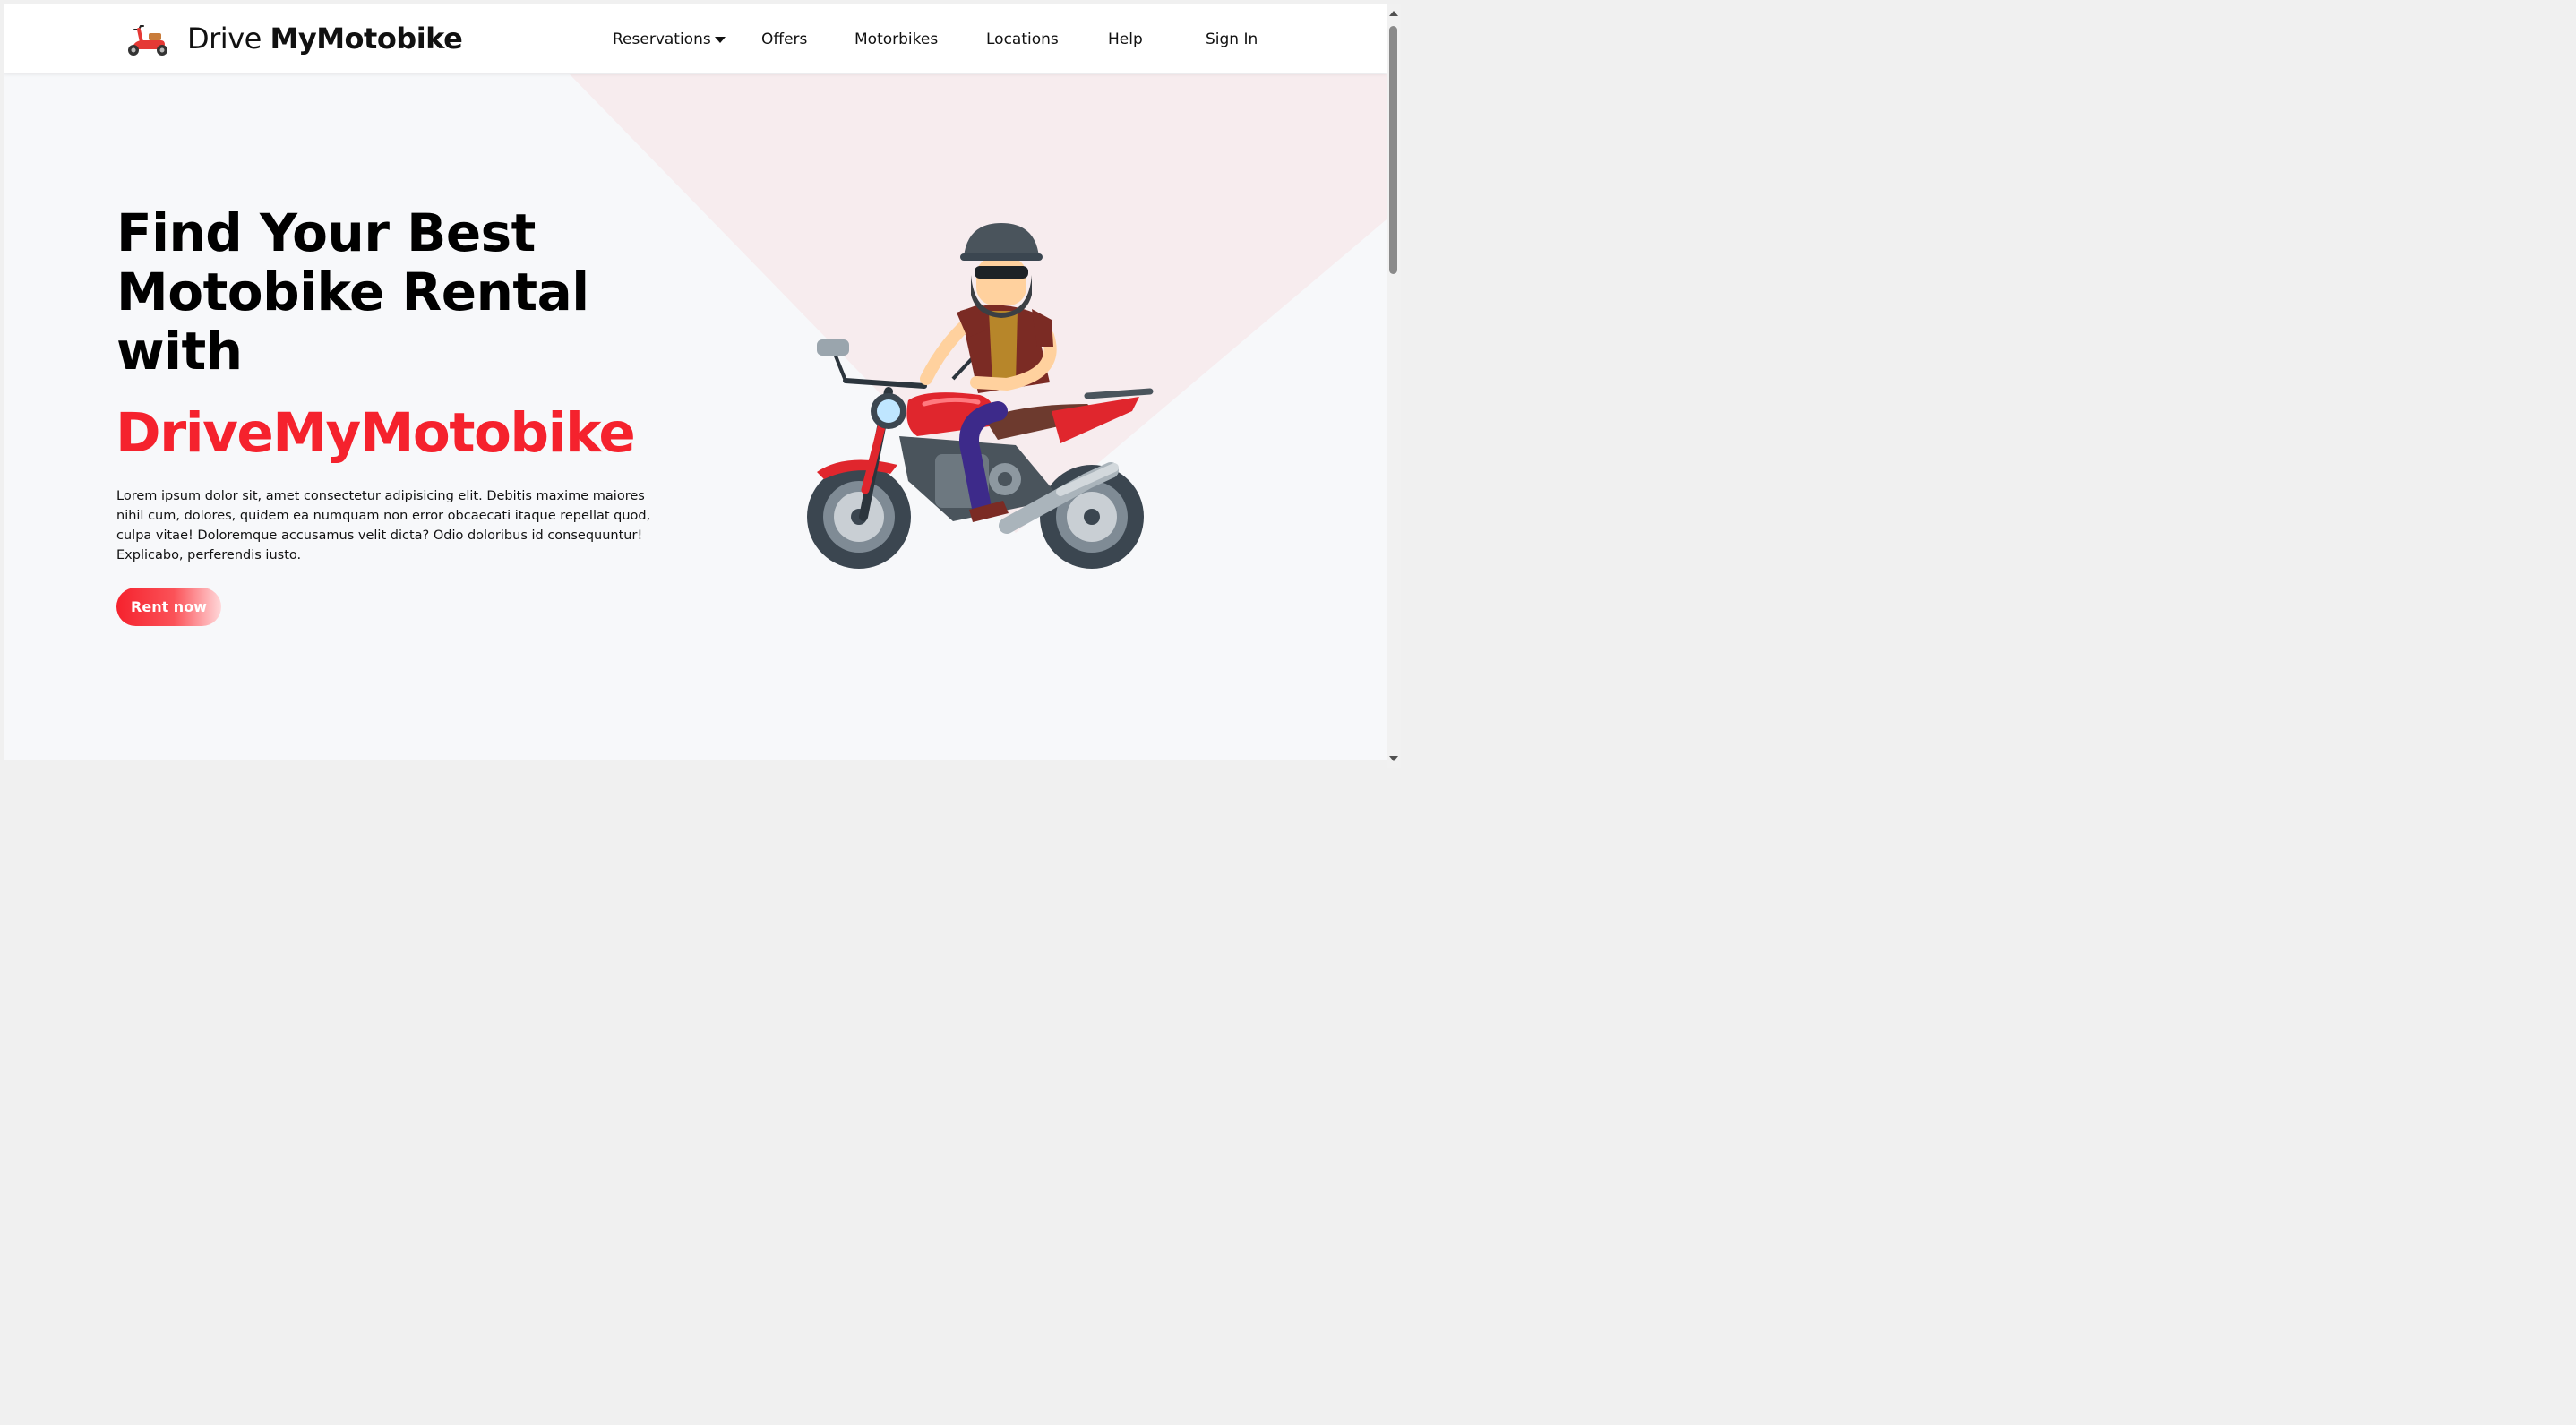 The height and width of the screenshot is (1425, 2576). I want to click on nav-reservations: Reservations, so click(669, 39).